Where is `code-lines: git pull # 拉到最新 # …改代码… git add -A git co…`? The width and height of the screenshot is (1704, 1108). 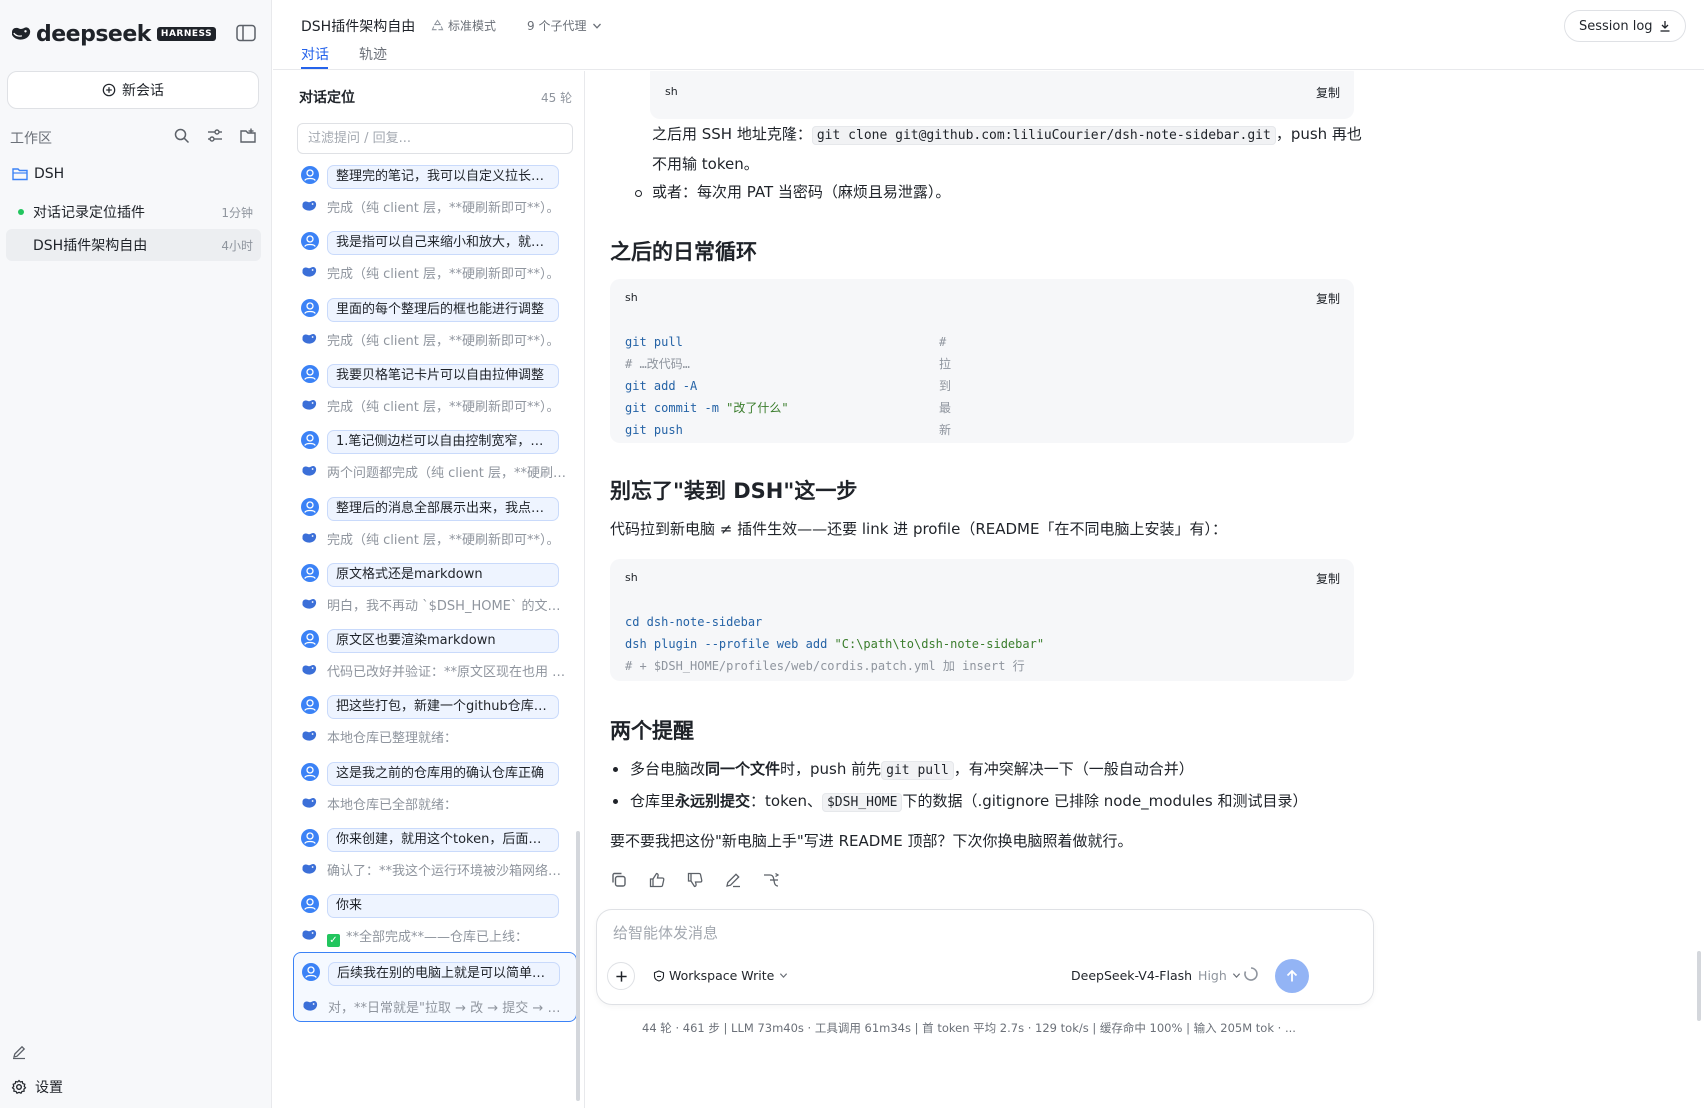
code-lines: git pull # 拉到最新 # …改代码… git add -A git co… is located at coordinates (788, 386).